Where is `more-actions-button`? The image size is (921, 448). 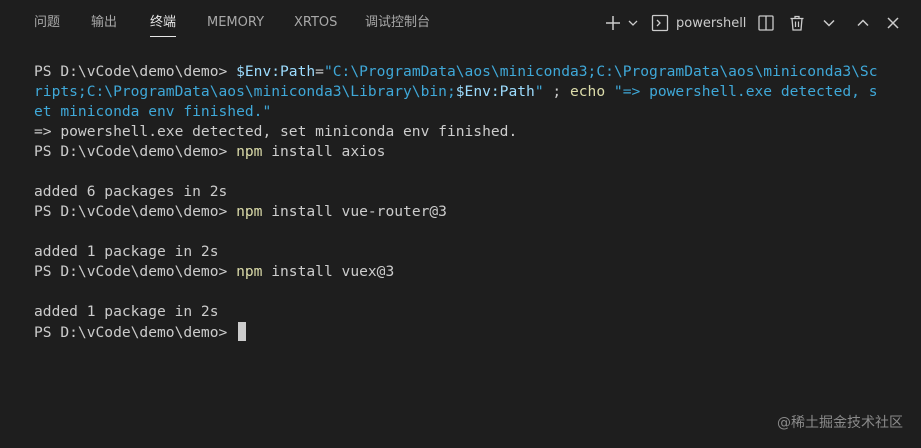
more-actions-button is located at coordinates (829, 23).